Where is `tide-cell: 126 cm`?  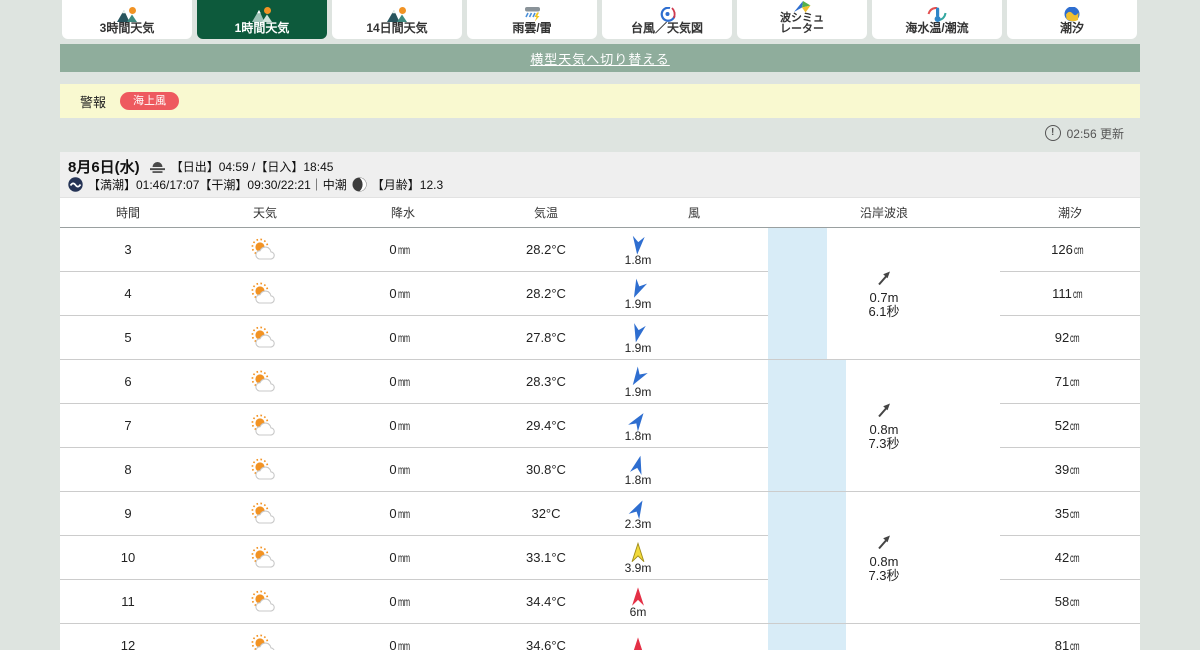
tide-cell: 126 cm is located at coordinates (1070, 250).